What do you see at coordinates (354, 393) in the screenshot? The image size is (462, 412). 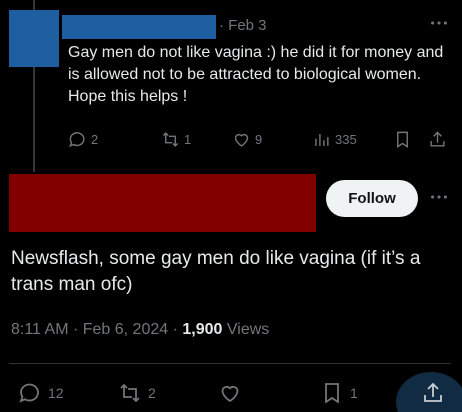 I see `bookmark-count: 1` at bounding box center [354, 393].